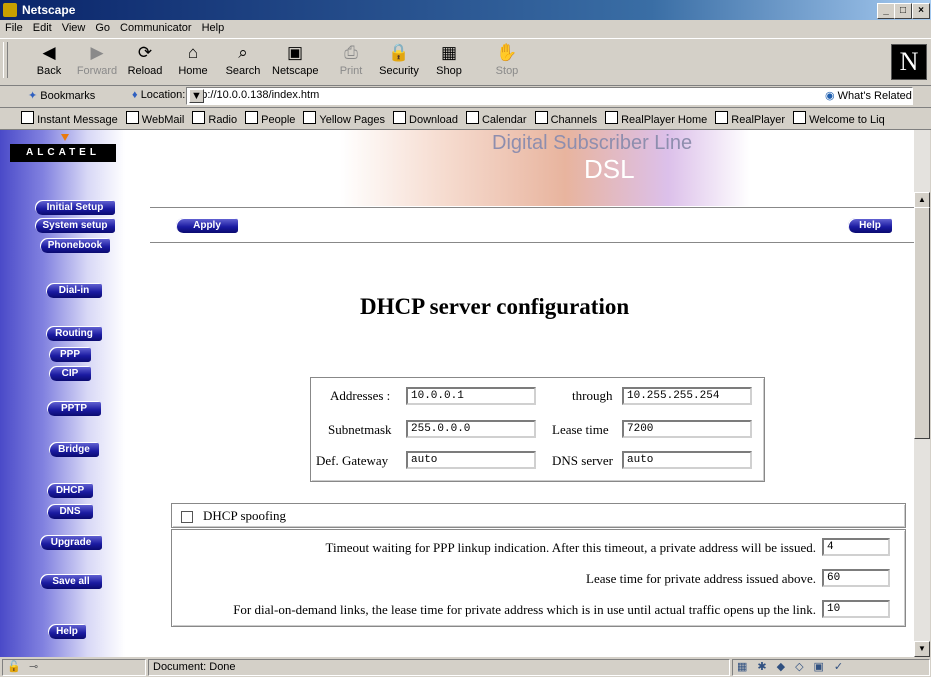  I want to click on component-bar: ▦✱◆◇▣✓, so click(831, 667).